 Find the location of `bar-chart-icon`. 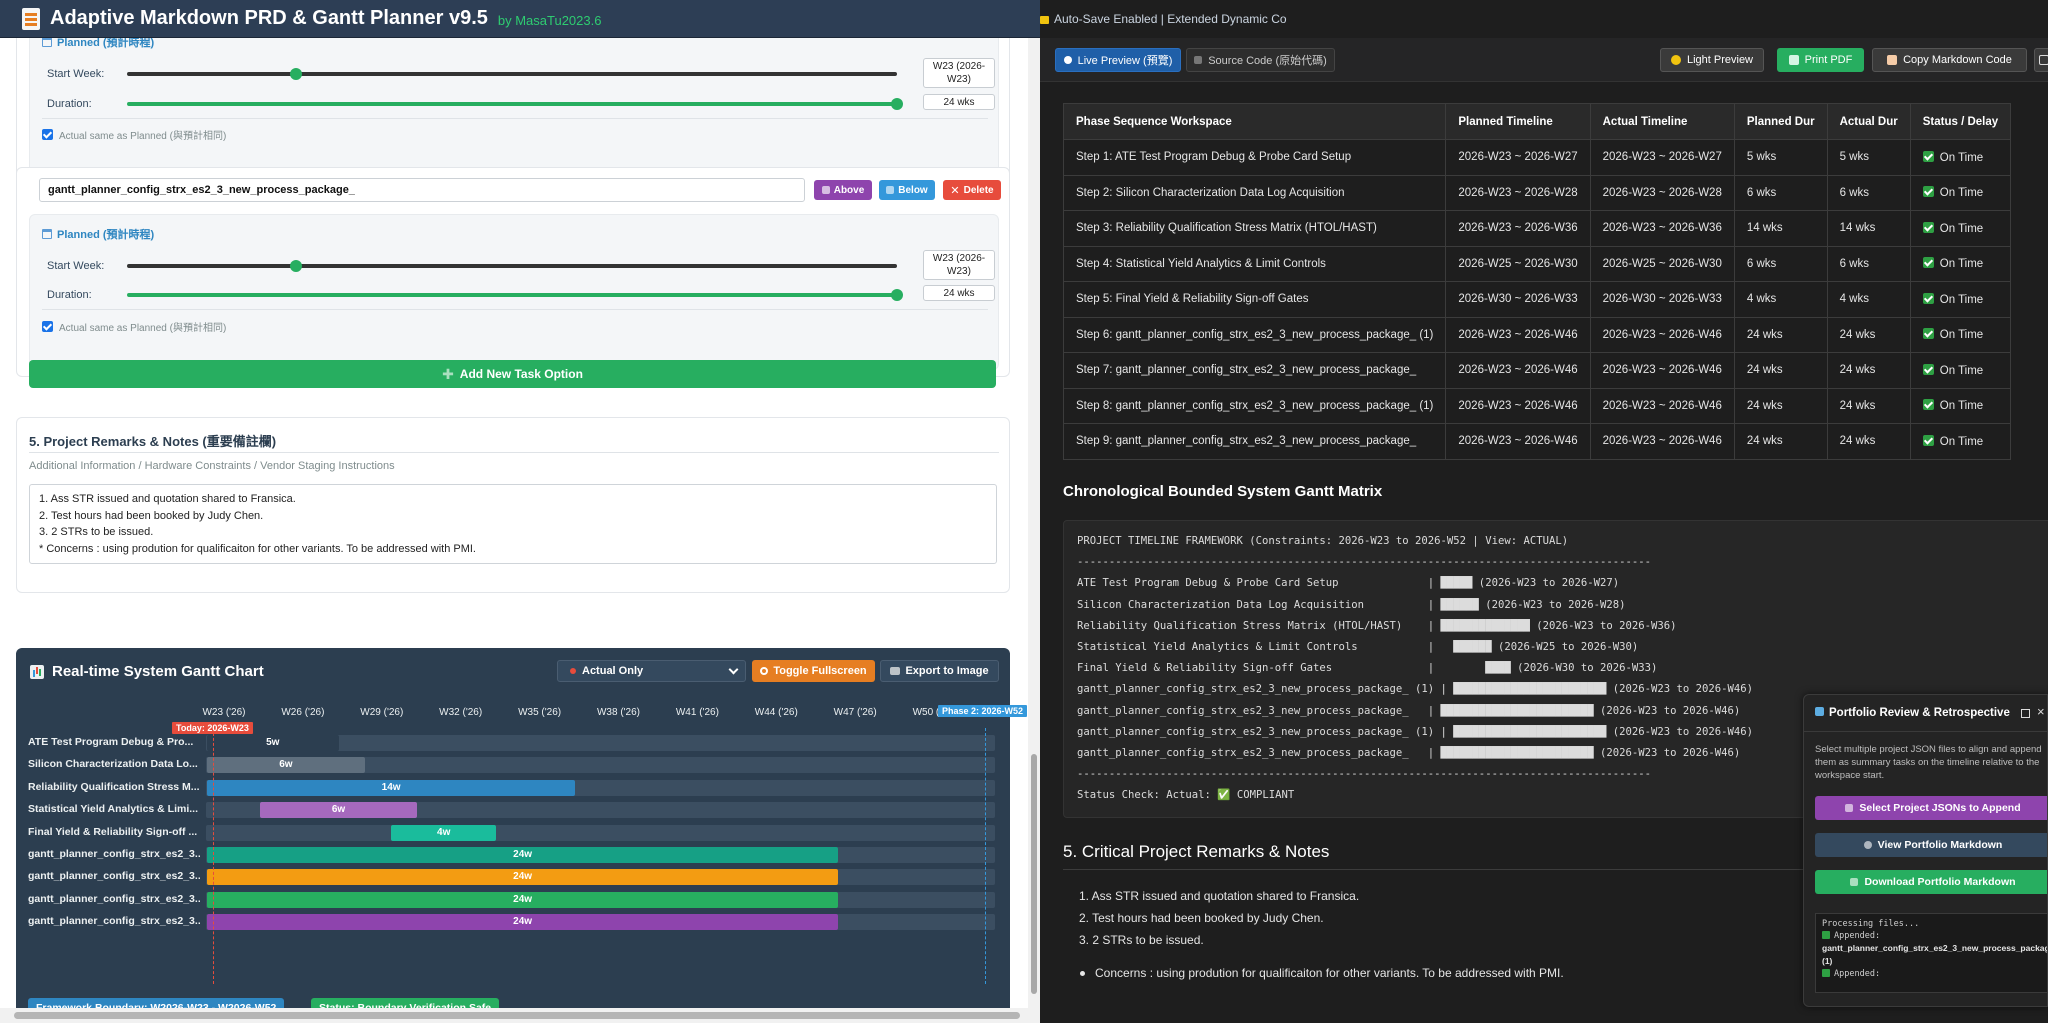

bar-chart-icon is located at coordinates (37, 671).